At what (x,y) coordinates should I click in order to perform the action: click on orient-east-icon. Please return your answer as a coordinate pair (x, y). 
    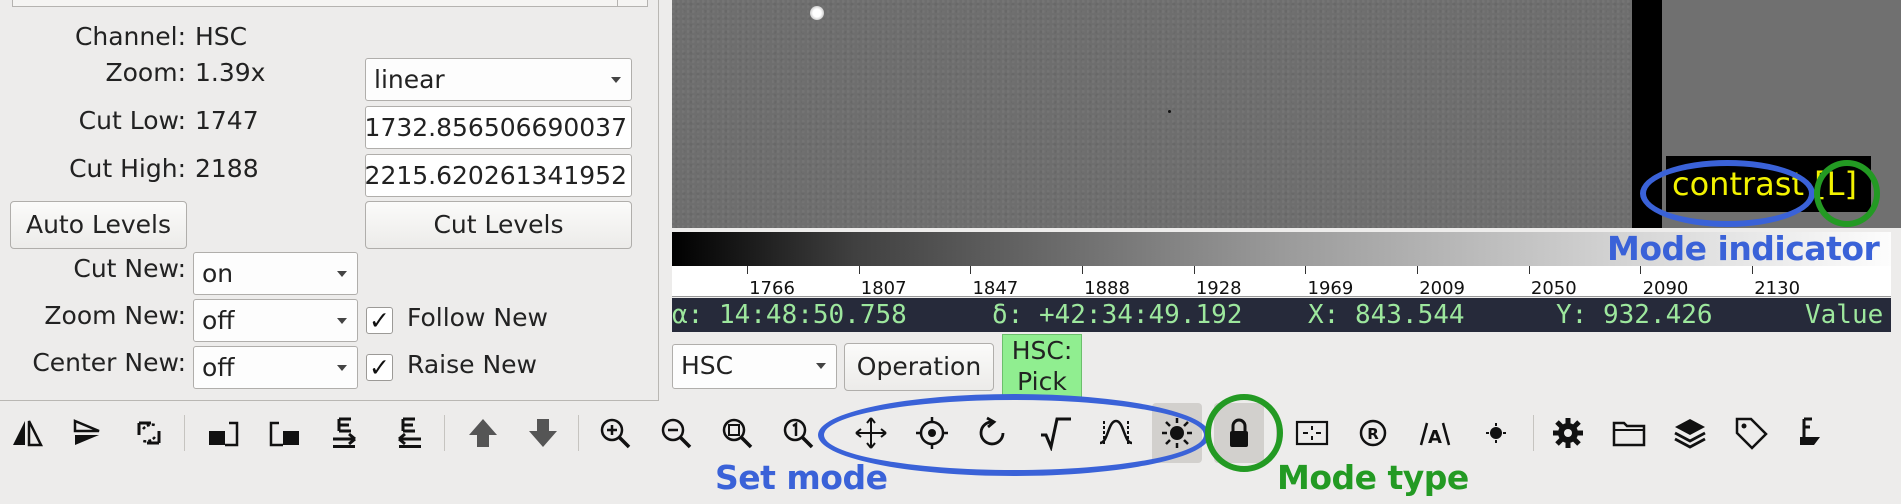
    Looking at the image, I should click on (409, 432).